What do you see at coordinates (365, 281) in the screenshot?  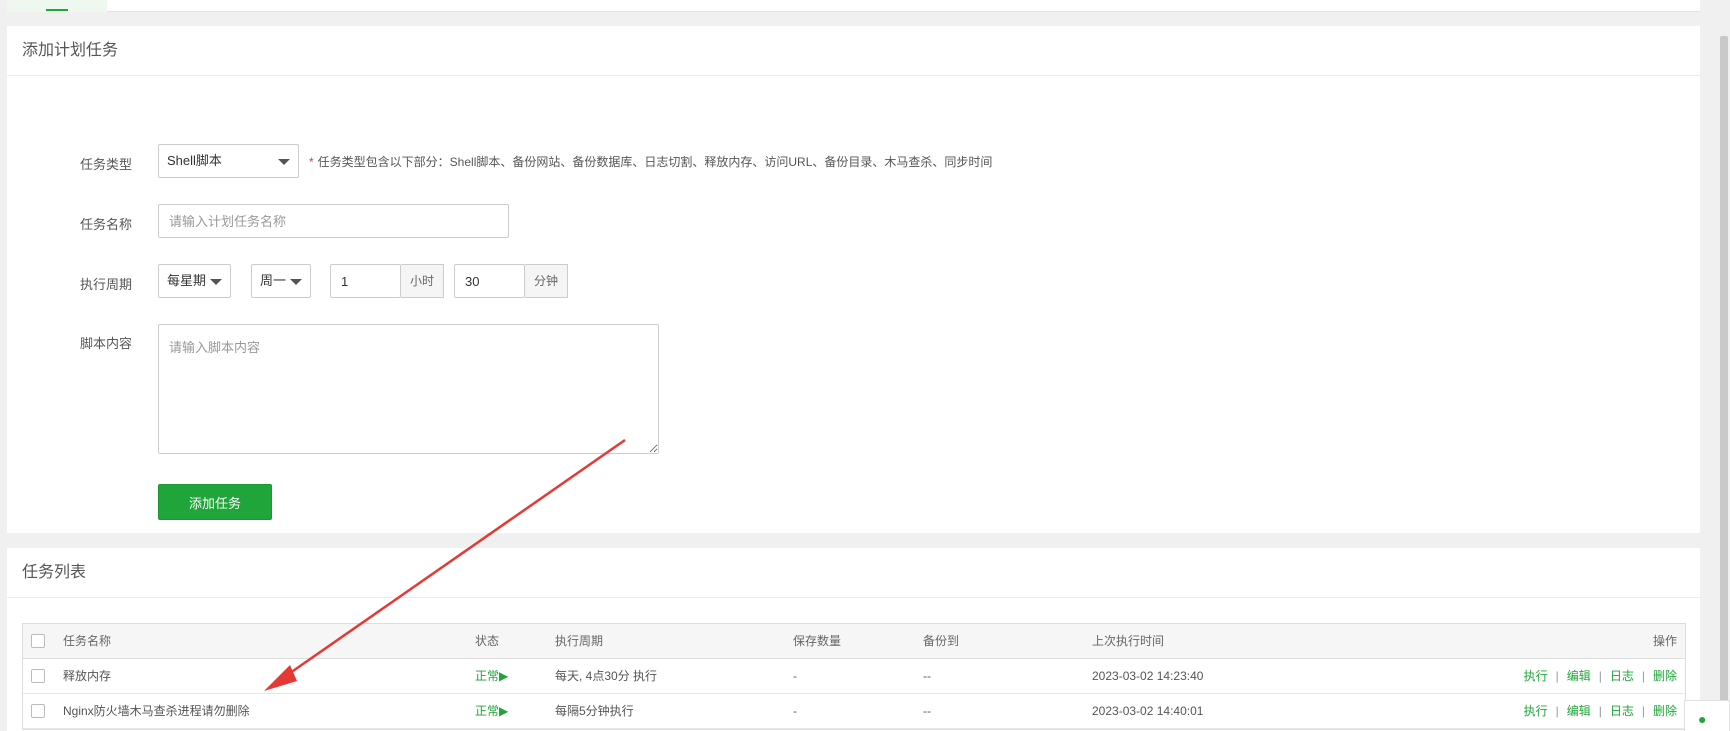 I see `hour-input` at bounding box center [365, 281].